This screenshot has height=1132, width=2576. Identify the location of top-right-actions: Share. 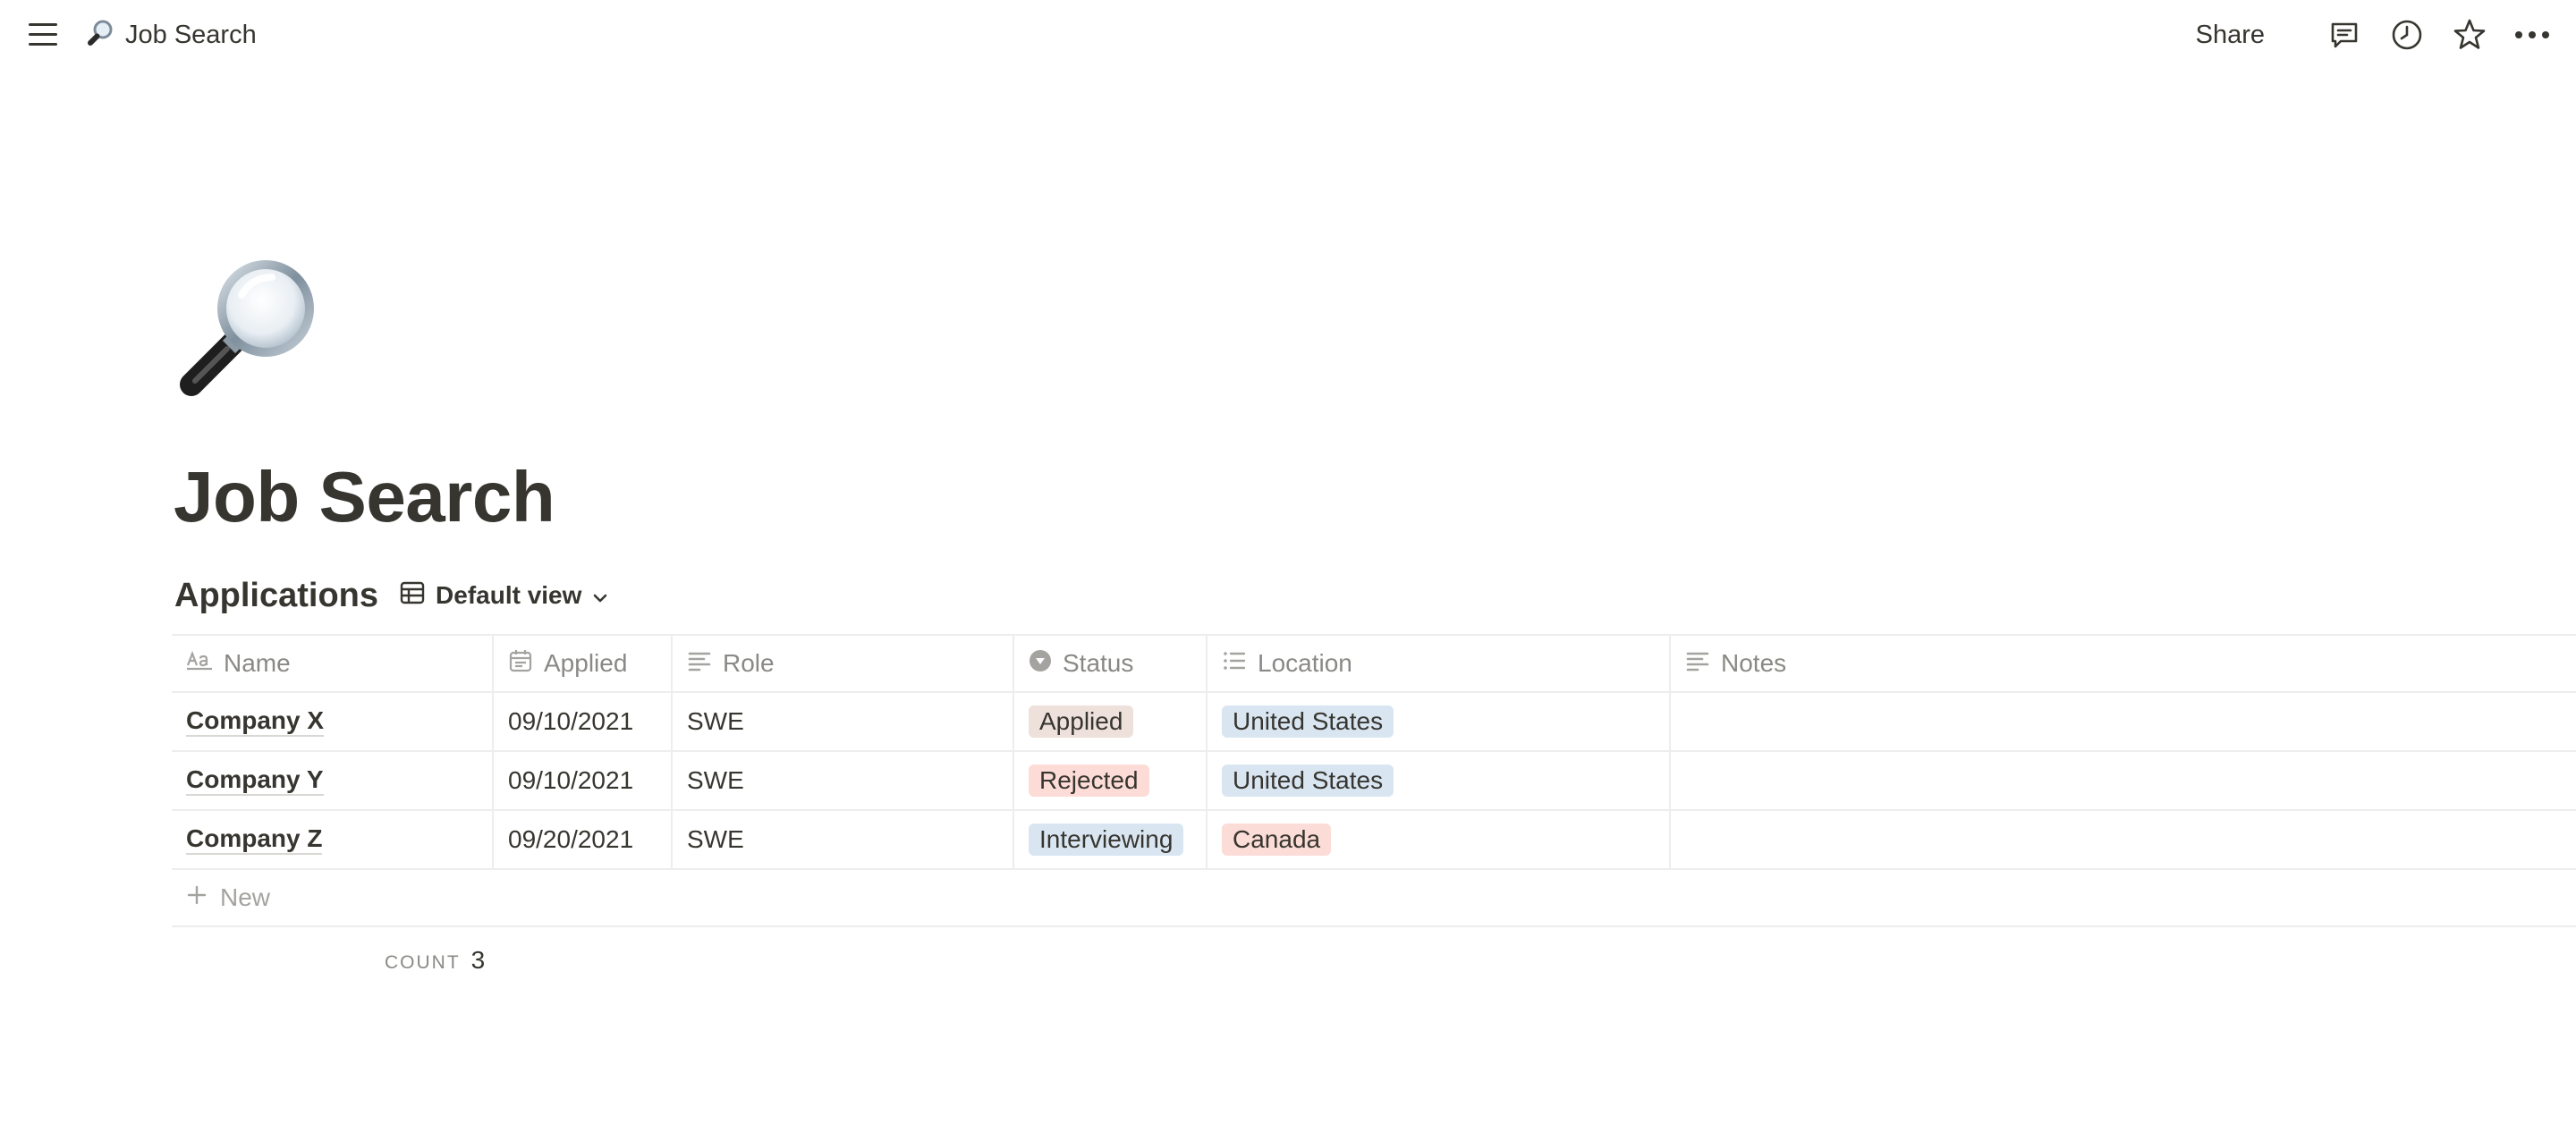
(2375, 35).